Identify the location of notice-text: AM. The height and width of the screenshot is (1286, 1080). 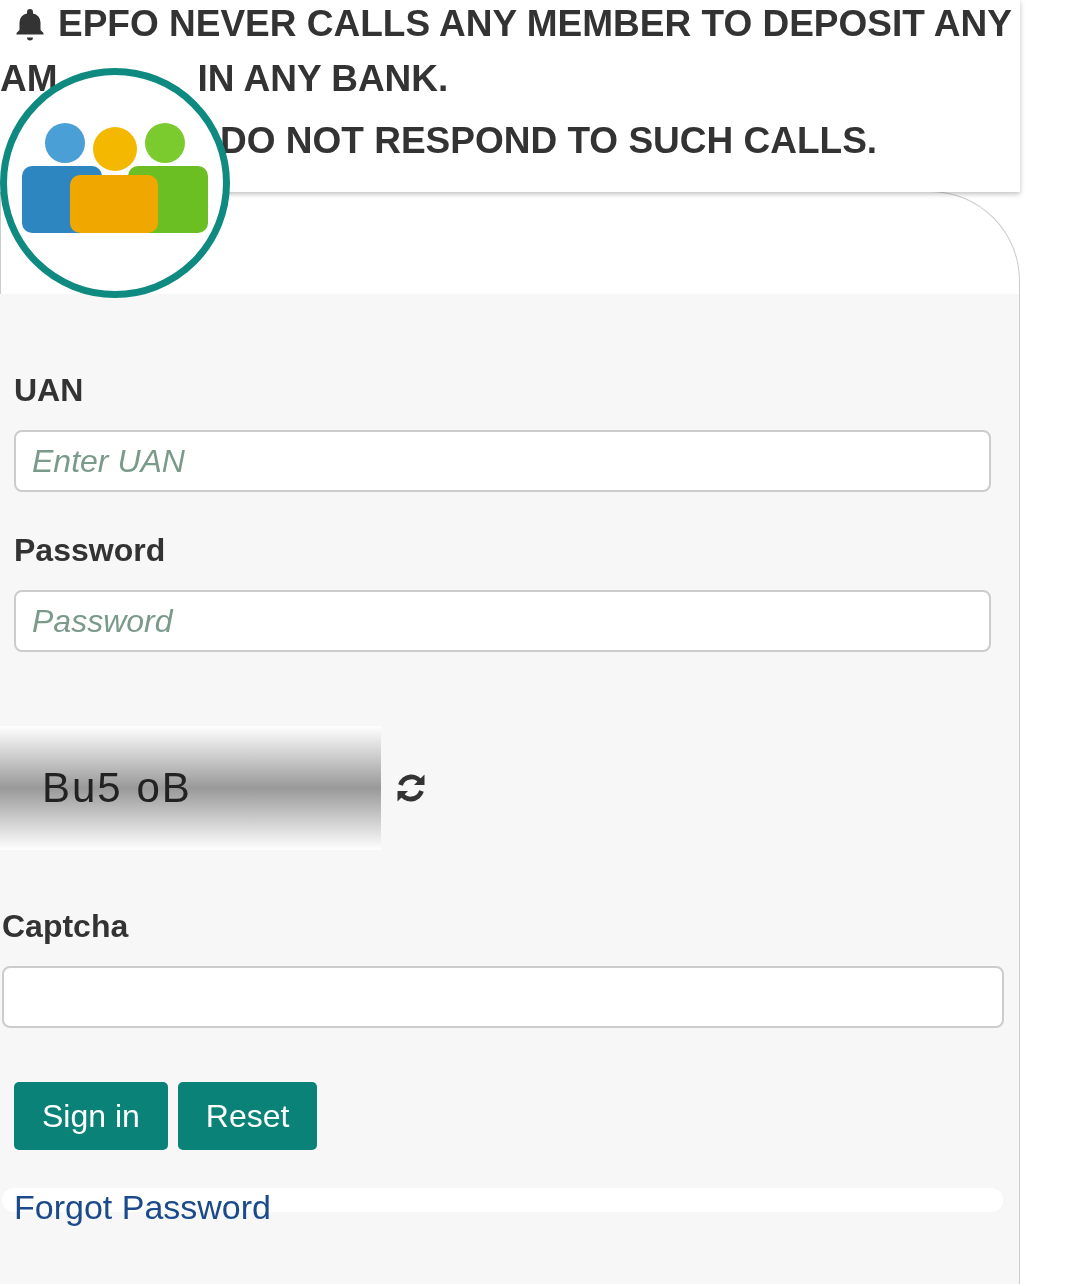
(29, 79).